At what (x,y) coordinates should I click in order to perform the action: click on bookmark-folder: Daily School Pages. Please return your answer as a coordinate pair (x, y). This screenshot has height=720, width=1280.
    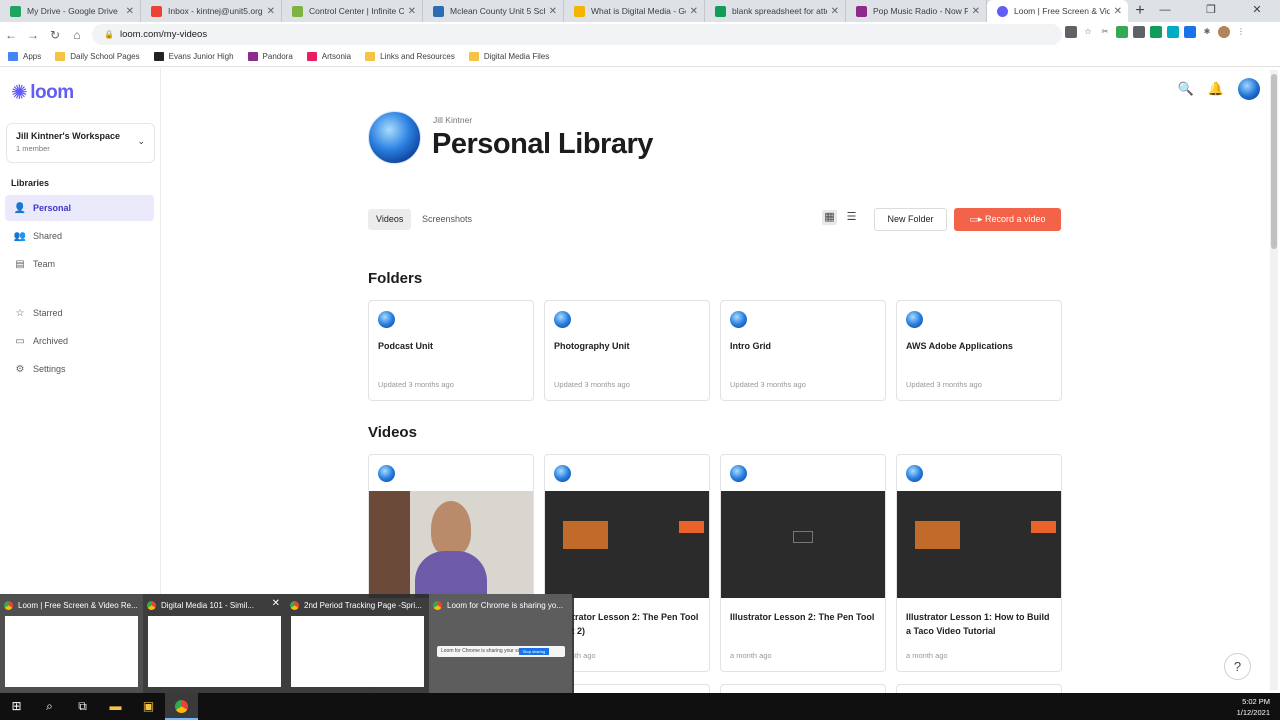
    Looking at the image, I should click on (97, 56).